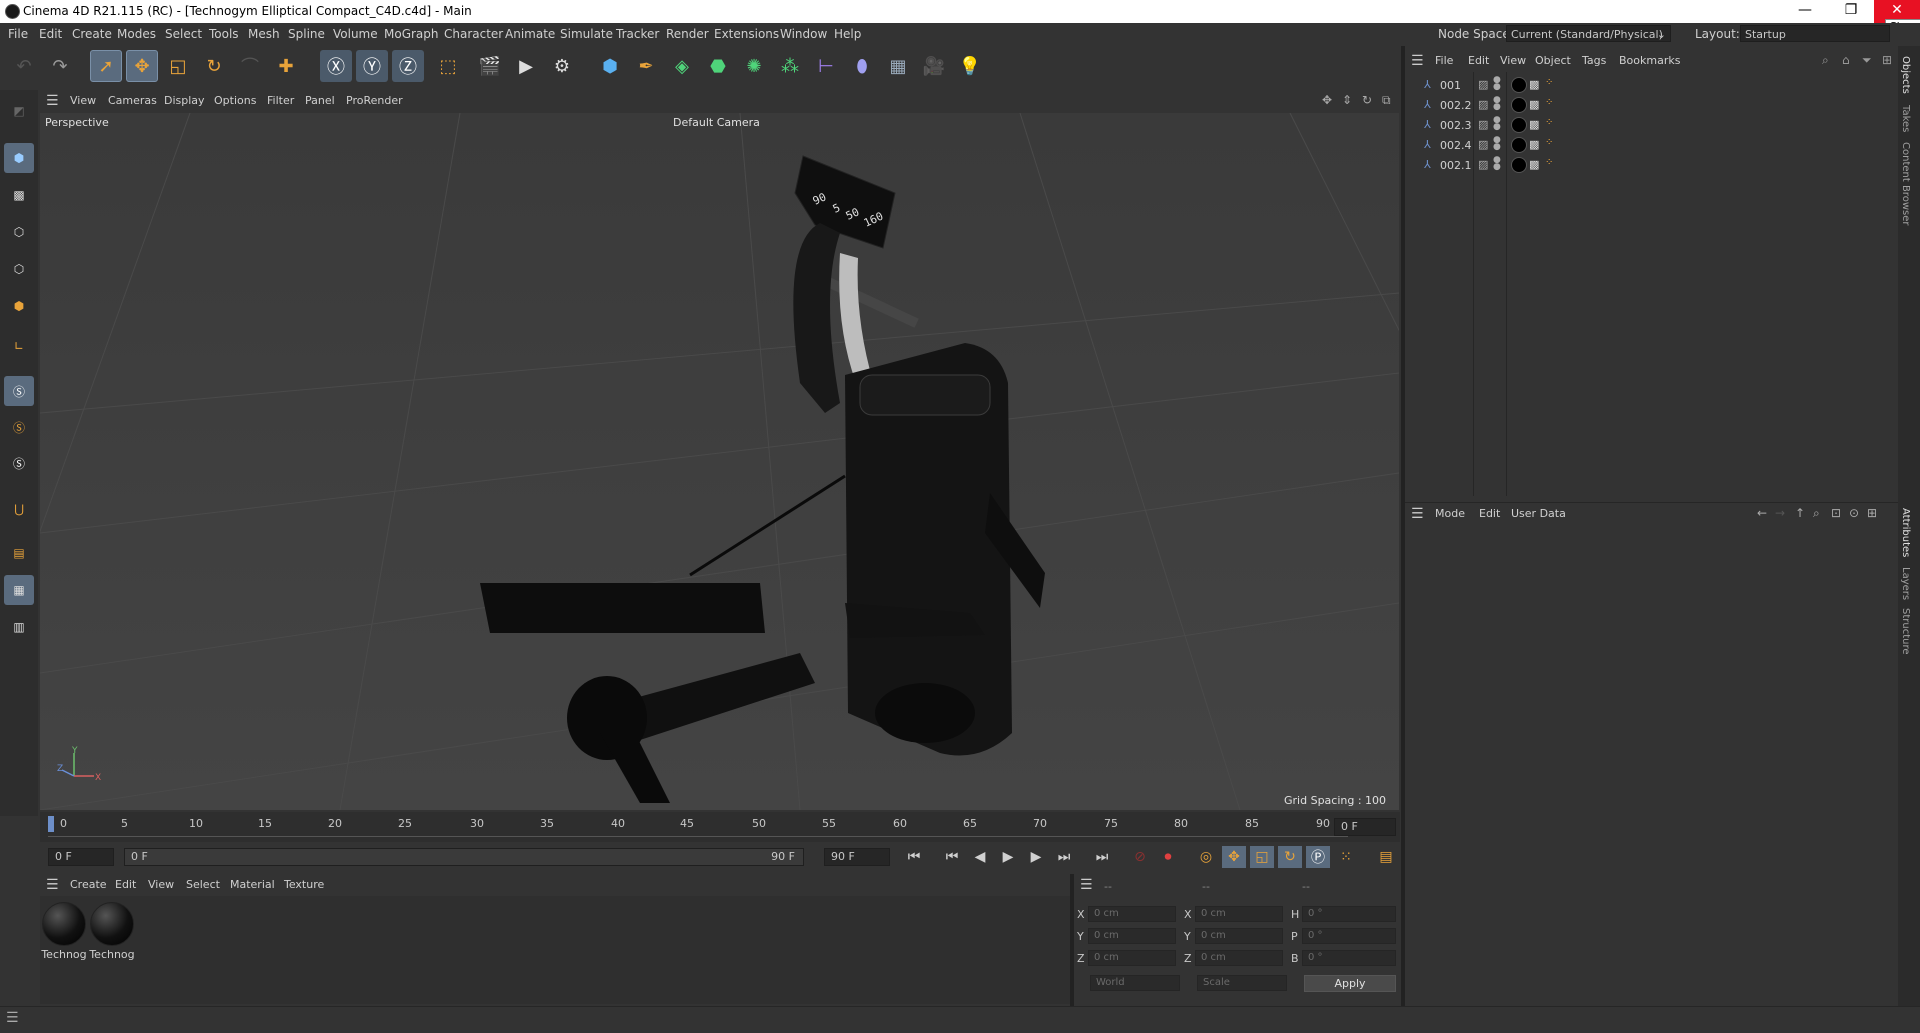 This screenshot has width=1920, height=1033. Describe the element at coordinates (826, 66) in the screenshot. I see `deformer-icon: ⊢` at that location.